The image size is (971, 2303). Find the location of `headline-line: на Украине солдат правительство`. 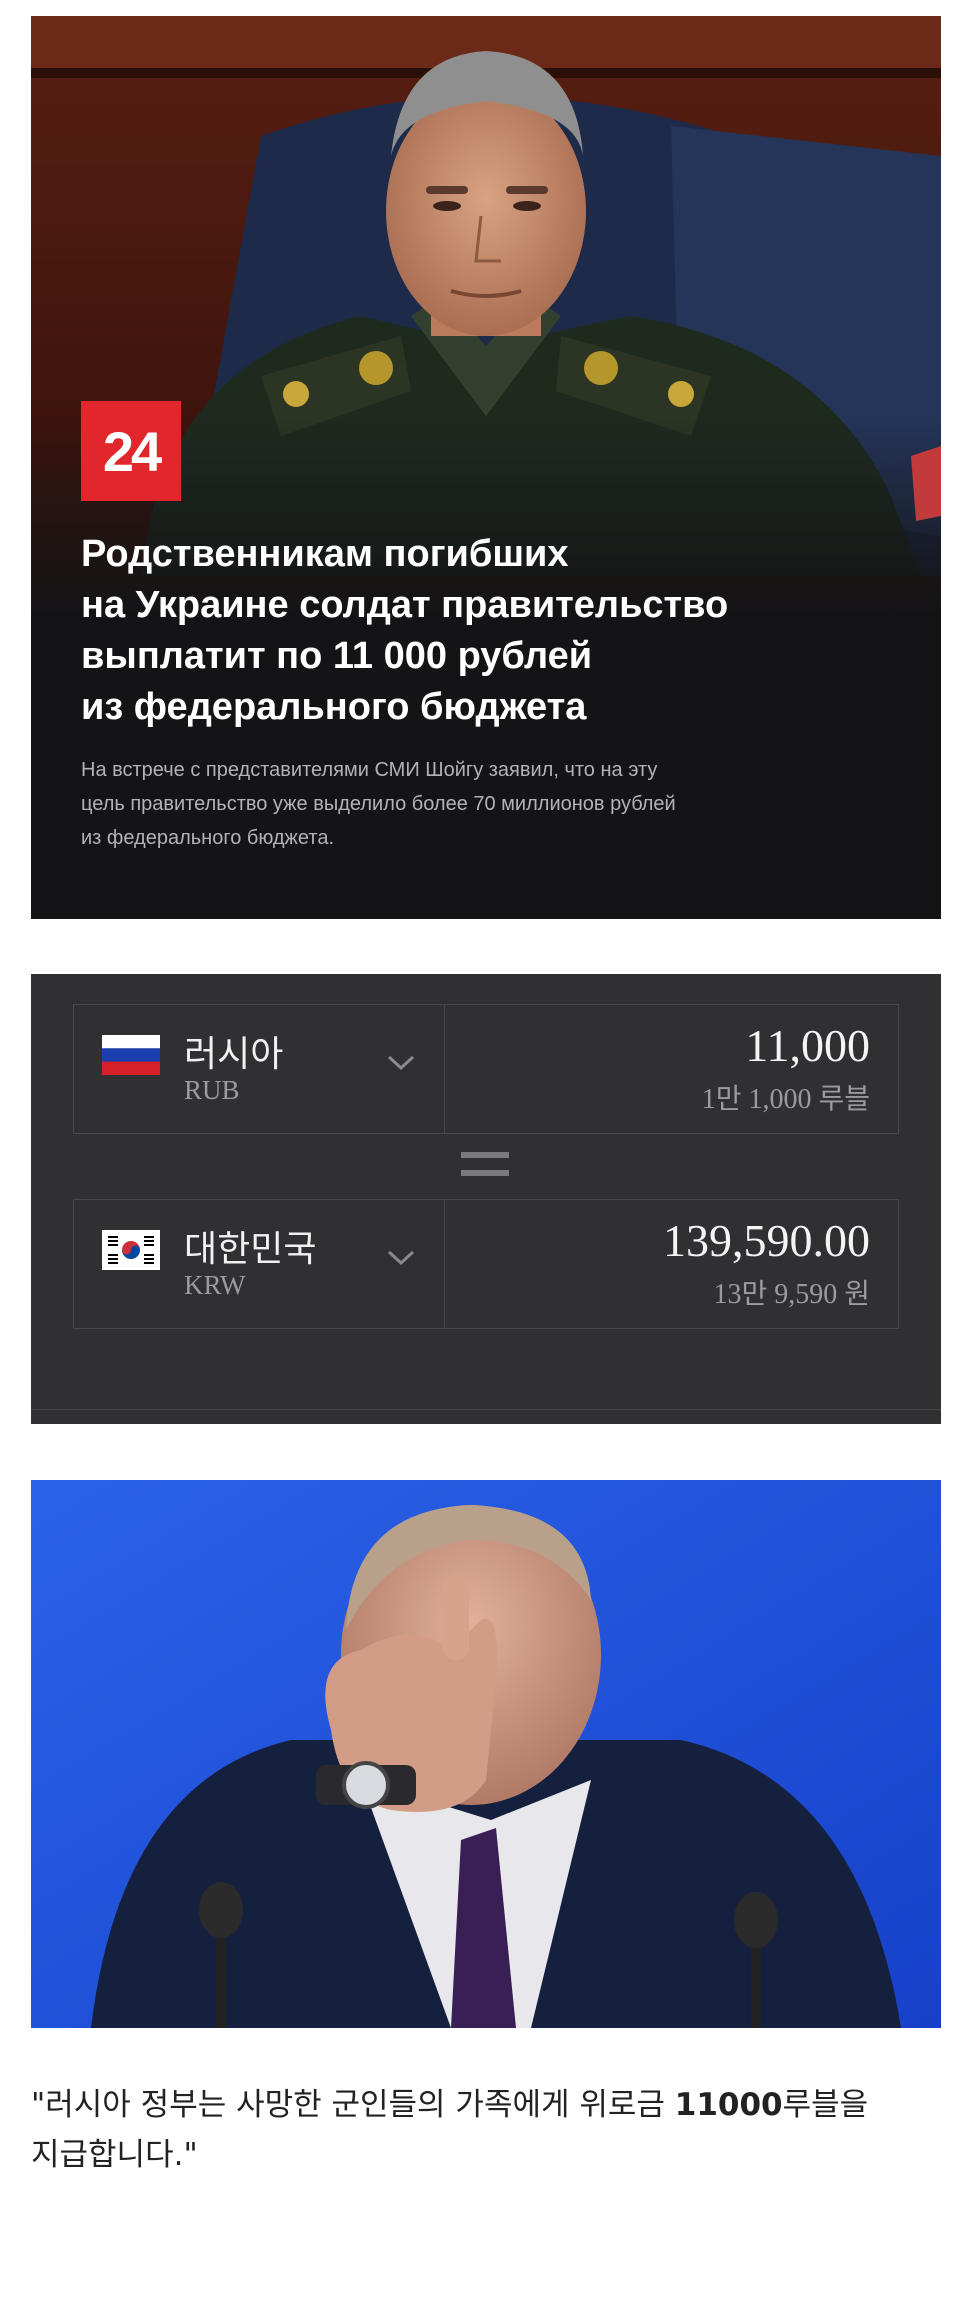

headline-line: на Украине солдат правительство is located at coordinates (405, 605).